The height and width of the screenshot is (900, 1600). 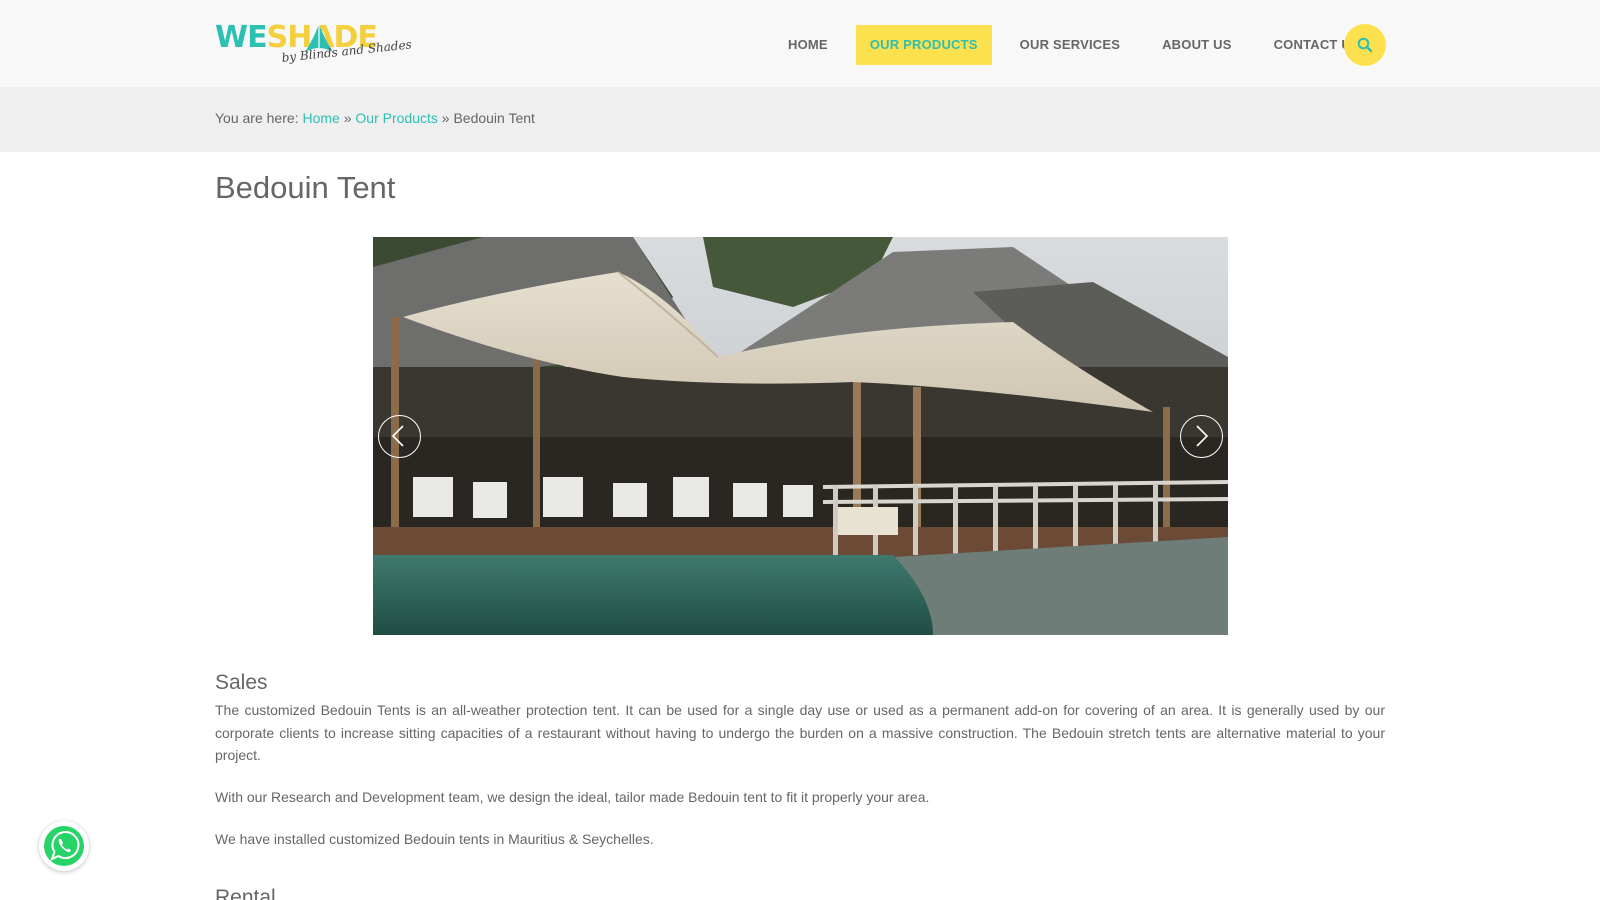 What do you see at coordinates (257, 118) in the screenshot?
I see `breadcrumb-prefix: You are here:` at bounding box center [257, 118].